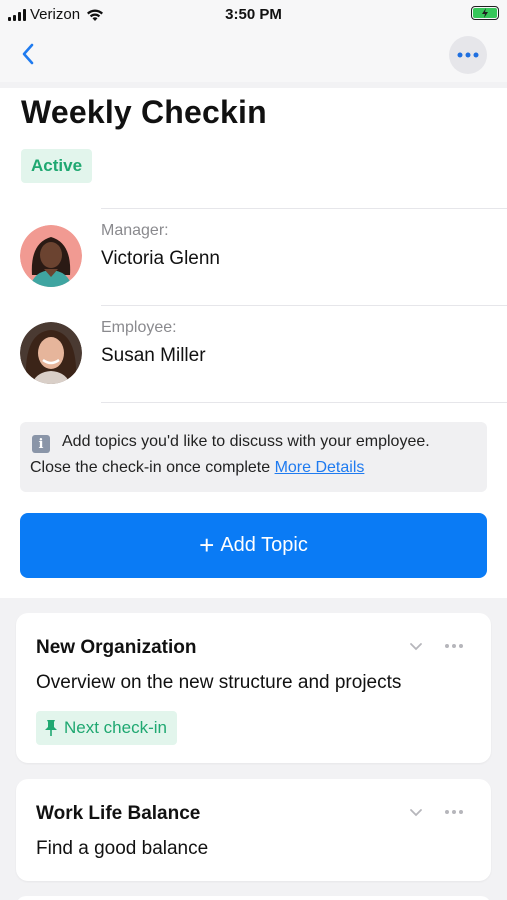 This screenshot has width=507, height=900. I want to click on next-checkin-label: Next check-in, so click(115, 727).